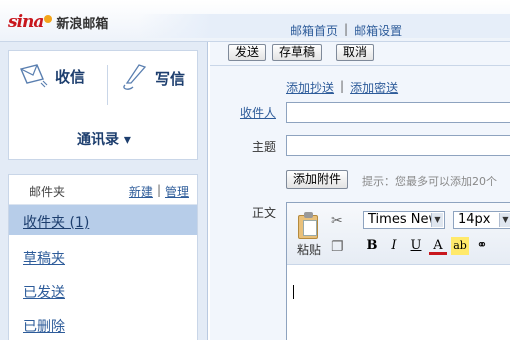  I want to click on action-divider, so click(107, 85).